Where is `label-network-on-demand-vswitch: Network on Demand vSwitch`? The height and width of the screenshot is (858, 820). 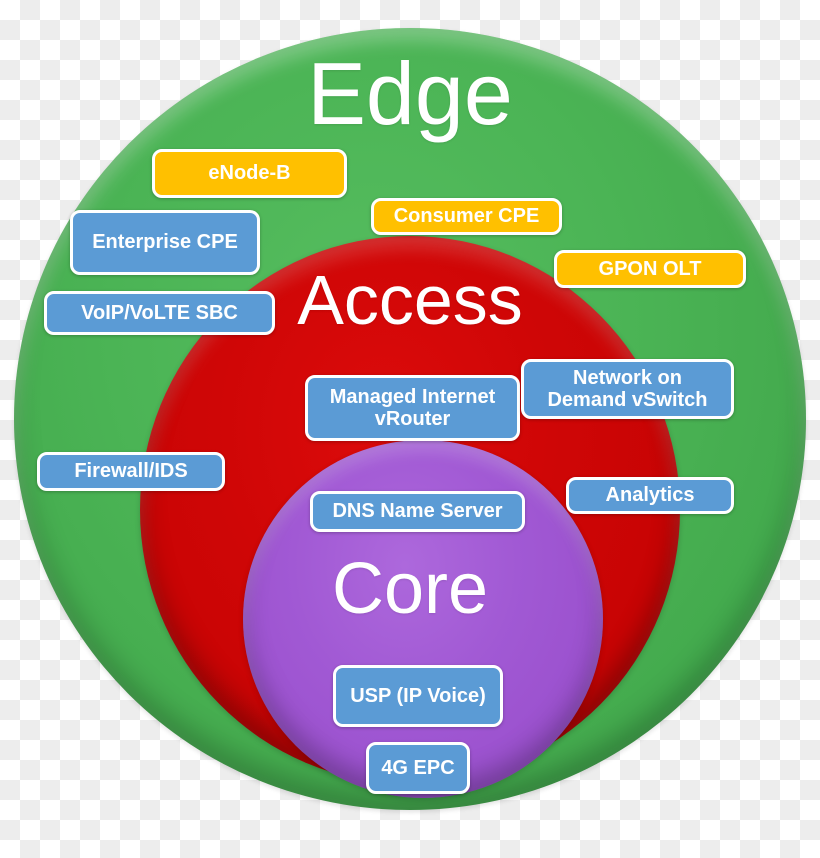 label-network-on-demand-vswitch: Network on Demand vSwitch is located at coordinates (627, 389).